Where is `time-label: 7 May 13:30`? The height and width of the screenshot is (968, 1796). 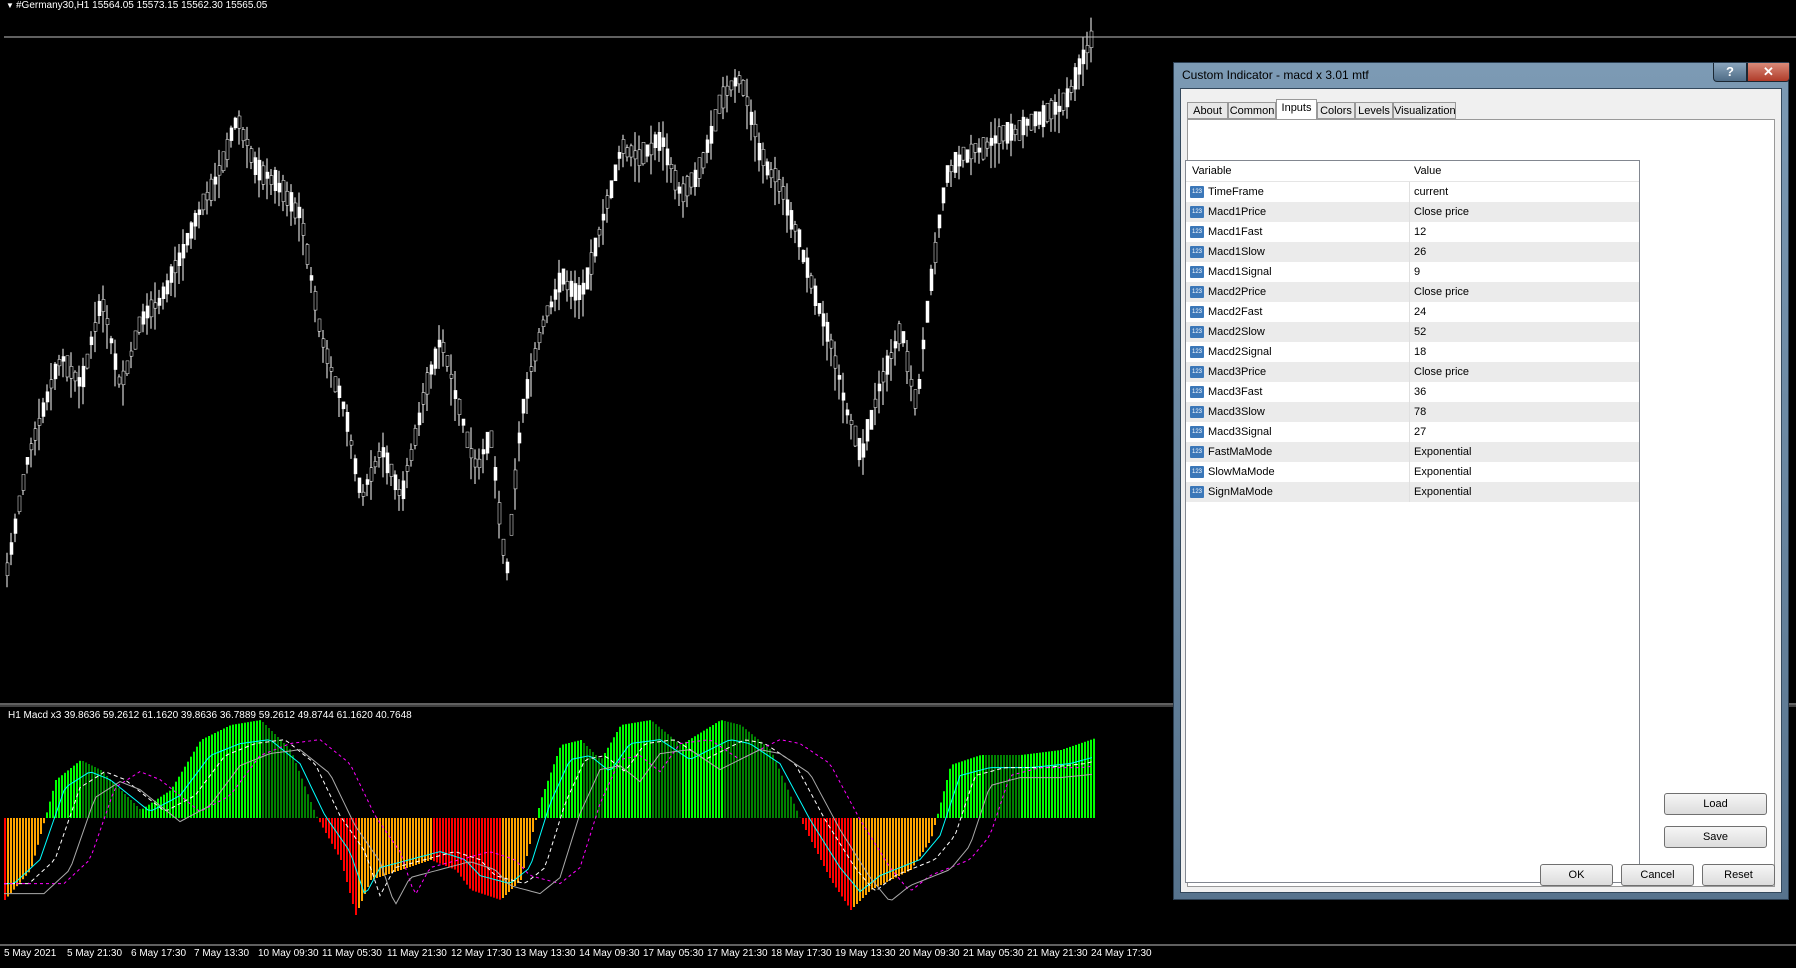 time-label: 7 May 13:30 is located at coordinates (222, 953).